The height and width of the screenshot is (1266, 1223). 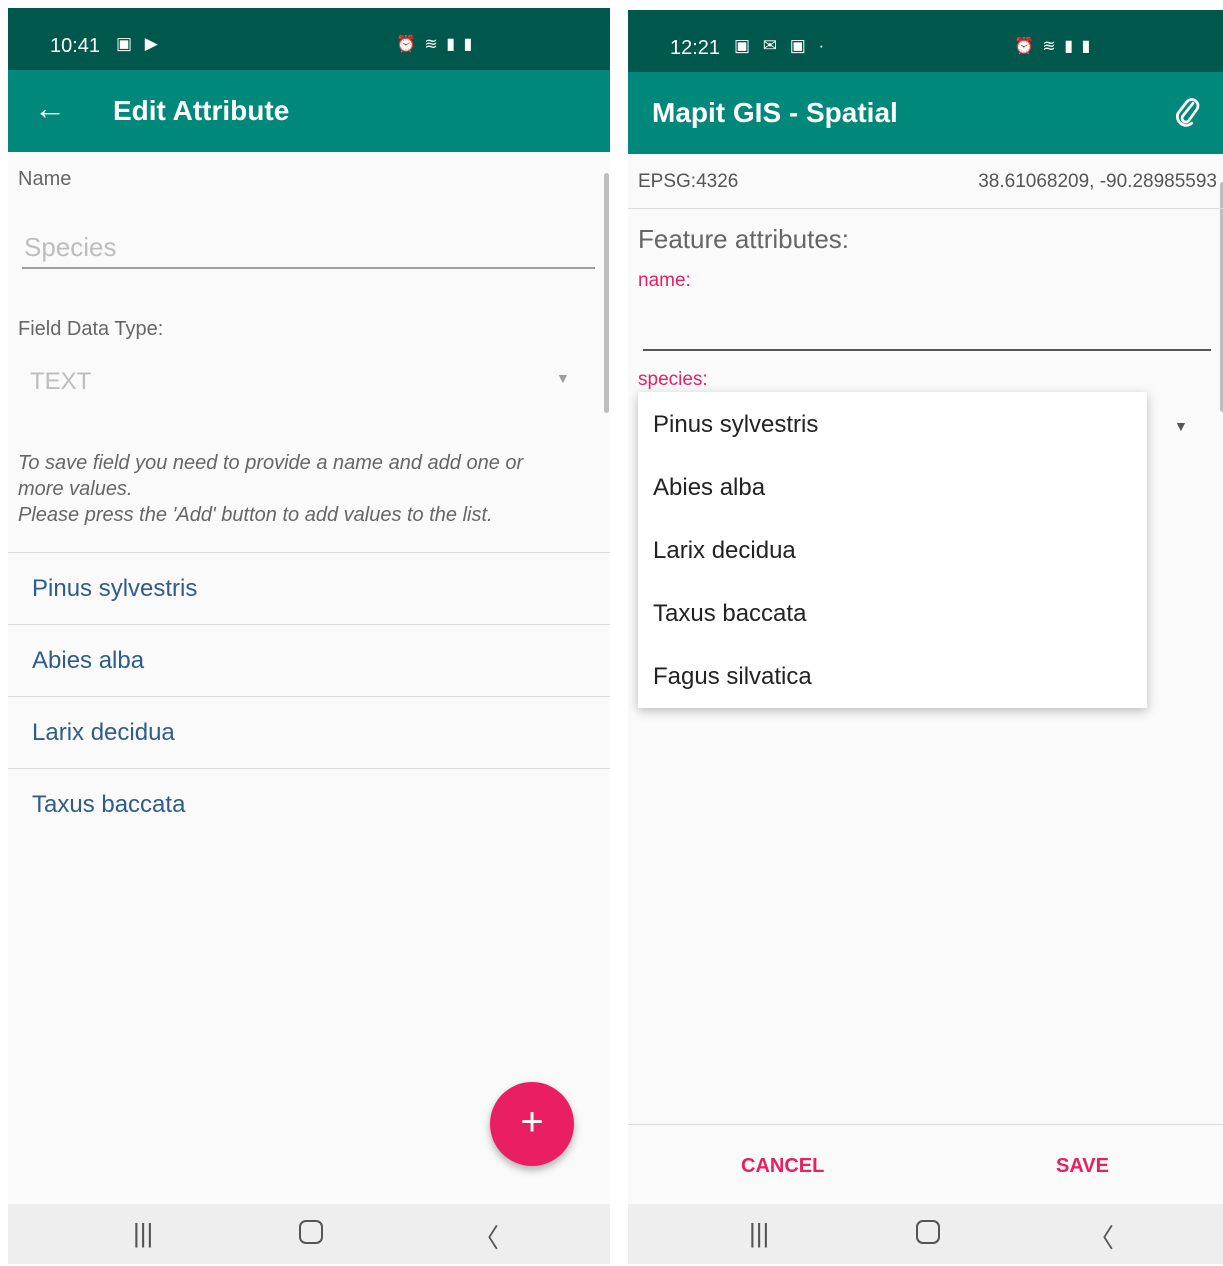 I want to click on save-button: SAVE, so click(x=1082, y=1166).